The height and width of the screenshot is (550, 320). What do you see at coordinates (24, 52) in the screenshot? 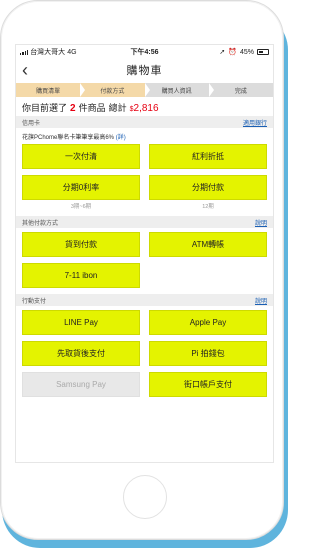
I see `signal-icon` at bounding box center [24, 52].